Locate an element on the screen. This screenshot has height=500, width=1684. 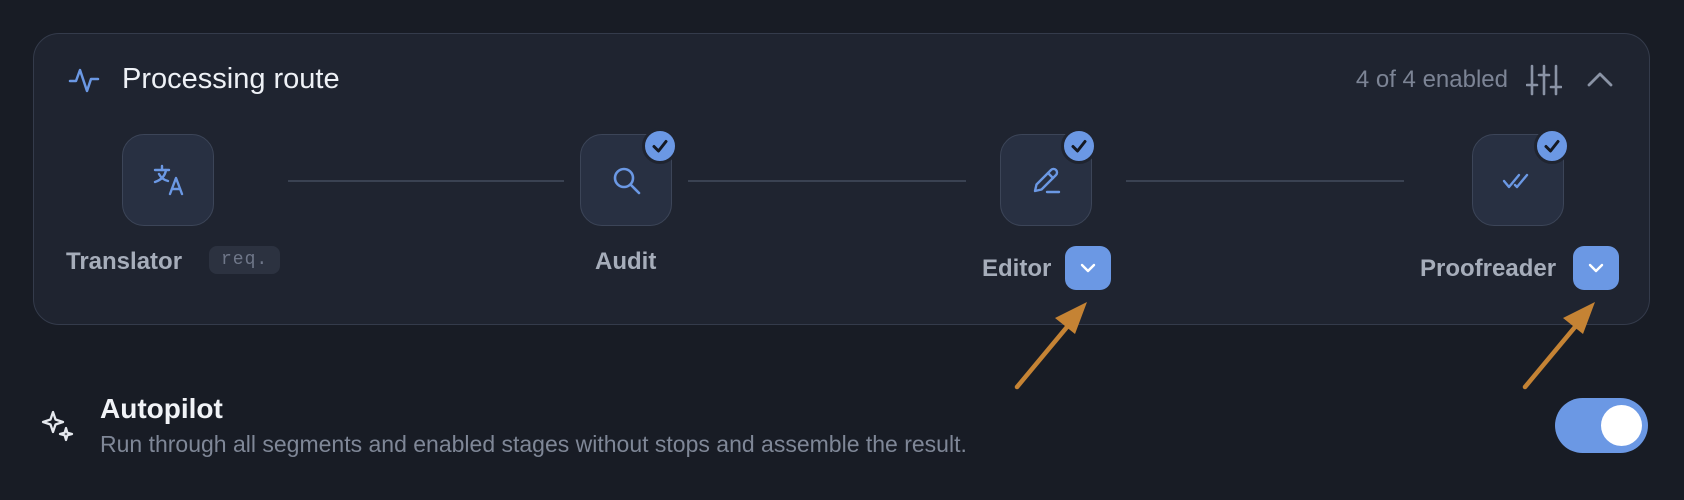
stage-check-proofreader is located at coordinates (1552, 146).